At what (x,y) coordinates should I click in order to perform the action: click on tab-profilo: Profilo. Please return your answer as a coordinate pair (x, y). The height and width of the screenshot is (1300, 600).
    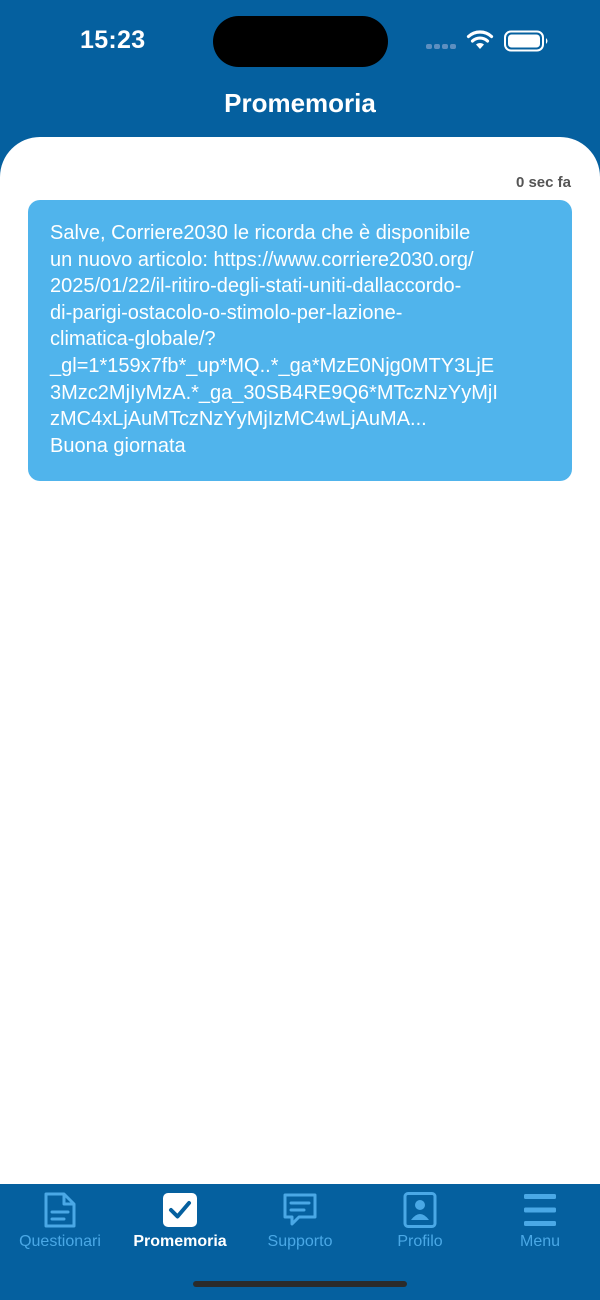
    Looking at the image, I should click on (420, 1224).